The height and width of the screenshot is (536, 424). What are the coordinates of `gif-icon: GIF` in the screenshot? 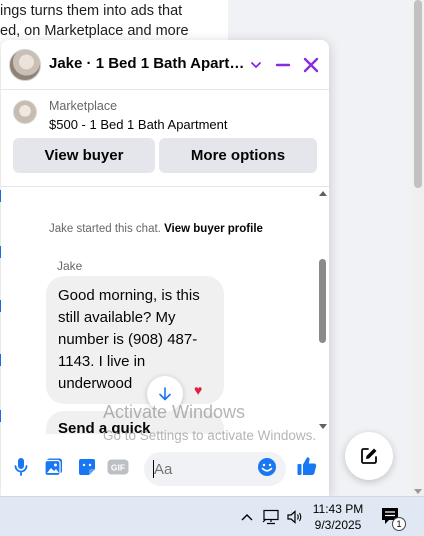 It's located at (118, 467).